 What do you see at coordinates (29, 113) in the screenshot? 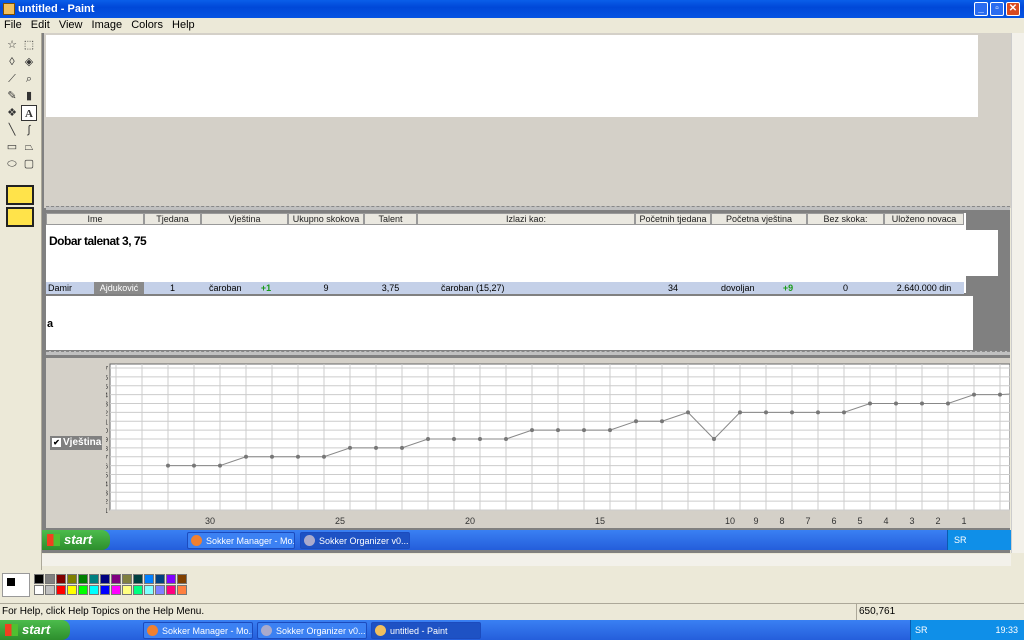
I see `text-tool-icon: A` at bounding box center [29, 113].